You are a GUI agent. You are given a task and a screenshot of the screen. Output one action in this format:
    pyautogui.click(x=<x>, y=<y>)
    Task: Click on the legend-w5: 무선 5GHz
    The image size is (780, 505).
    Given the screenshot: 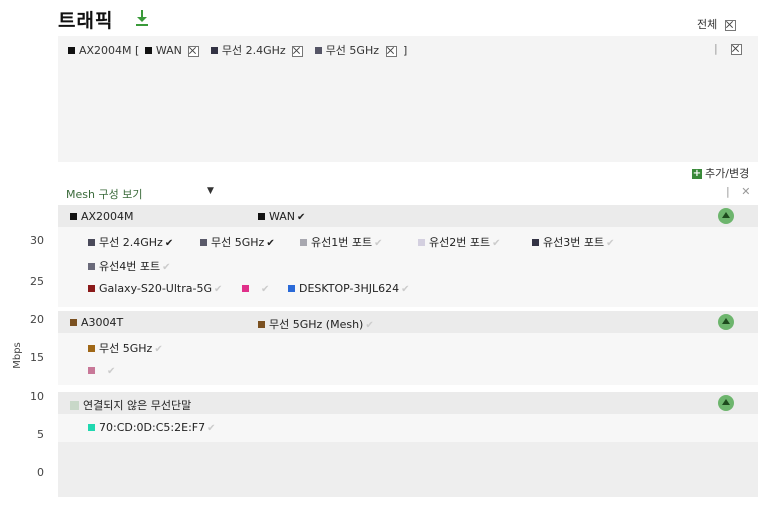 What is the action you would take?
    pyautogui.click(x=352, y=50)
    